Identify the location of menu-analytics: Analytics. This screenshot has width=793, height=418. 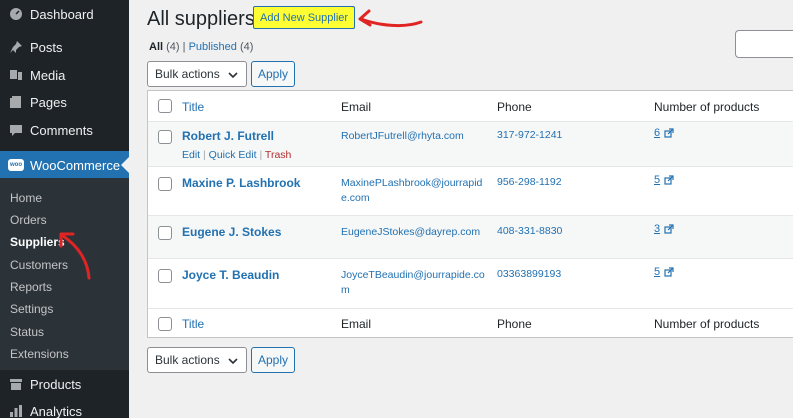
(64, 407).